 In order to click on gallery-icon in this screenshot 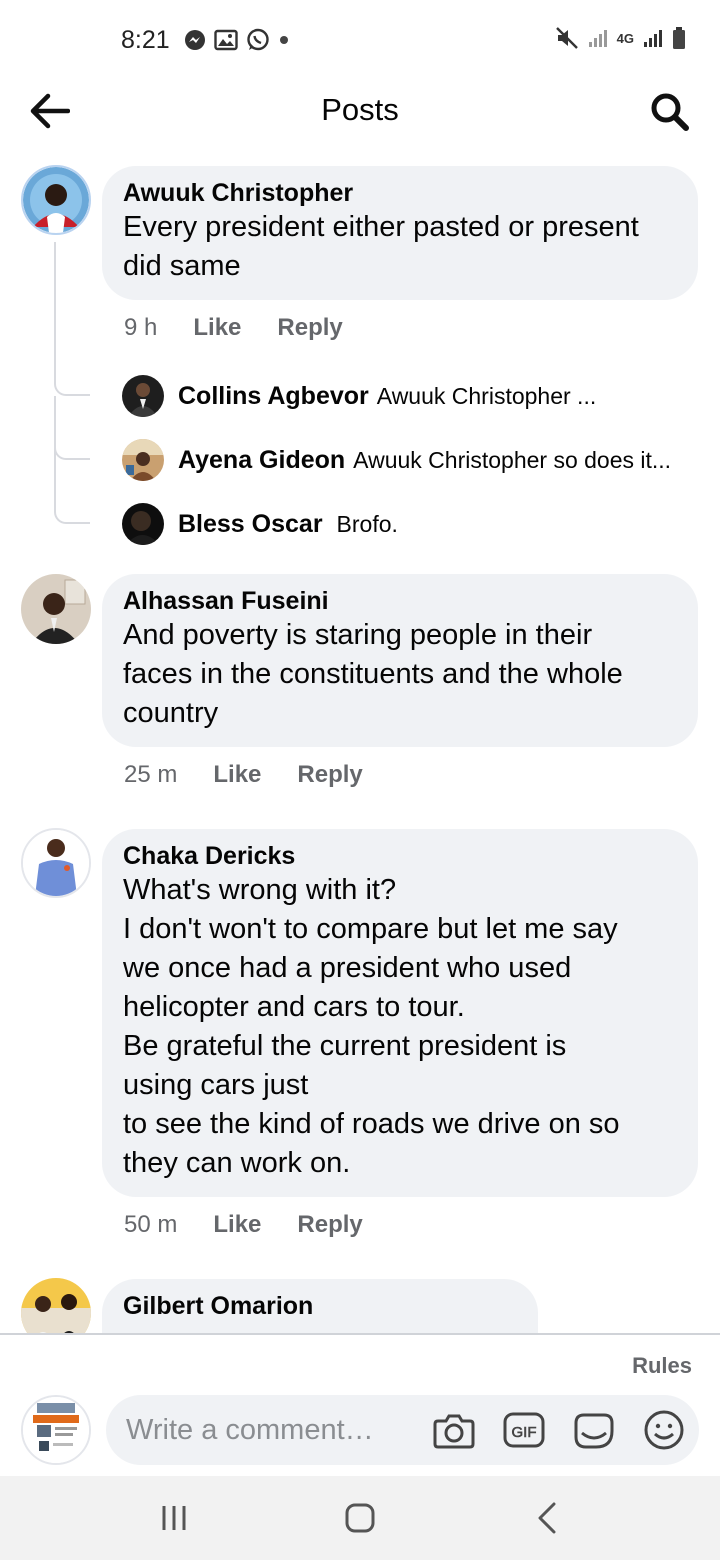, I will do `click(226, 40)`.